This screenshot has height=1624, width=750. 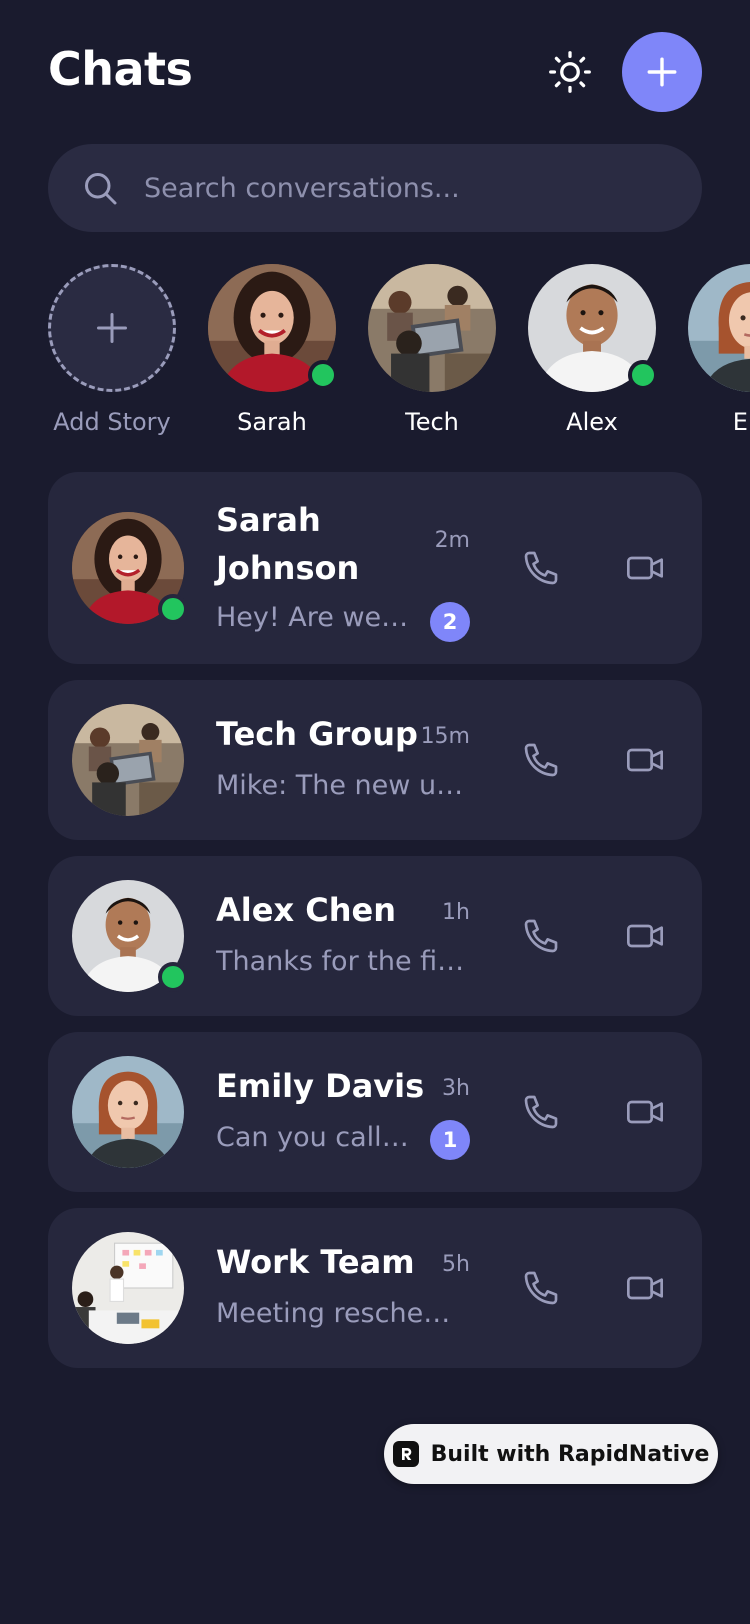 I want to click on story-label: Tech, so click(x=432, y=422).